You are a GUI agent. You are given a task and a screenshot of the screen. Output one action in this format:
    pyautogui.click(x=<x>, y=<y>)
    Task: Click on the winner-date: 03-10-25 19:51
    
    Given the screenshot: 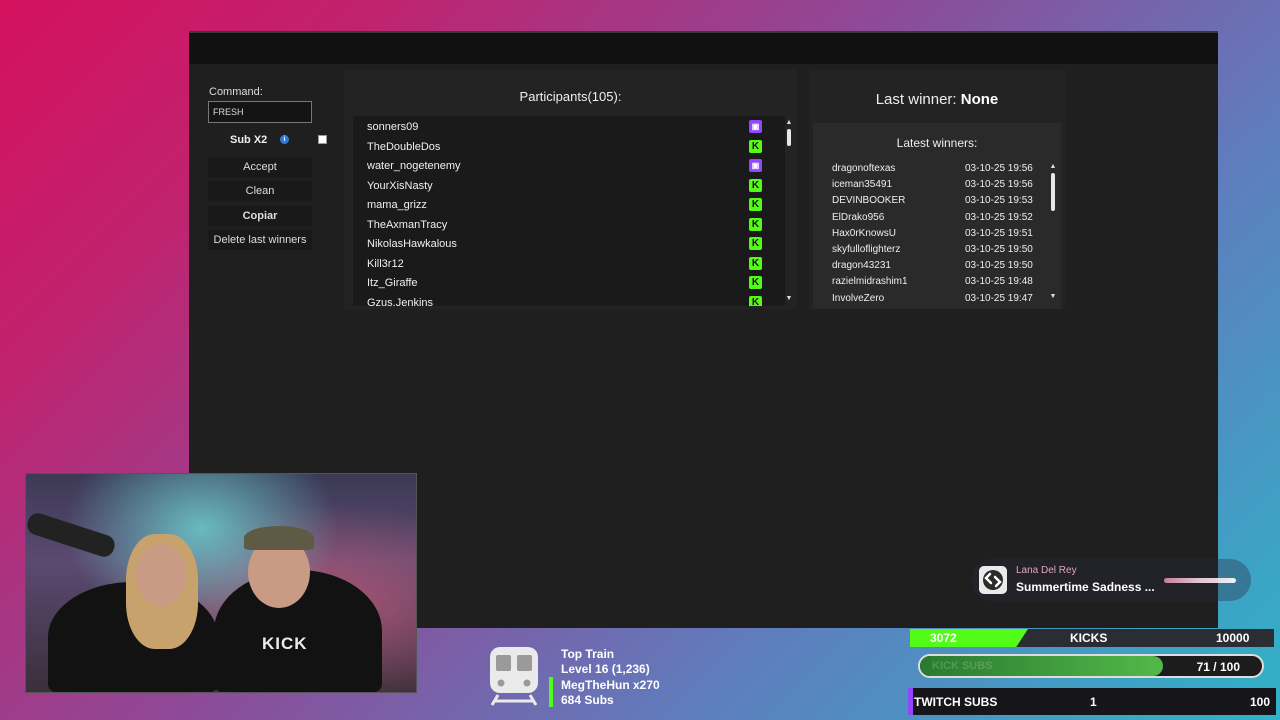 What is the action you would take?
    pyautogui.click(x=999, y=233)
    